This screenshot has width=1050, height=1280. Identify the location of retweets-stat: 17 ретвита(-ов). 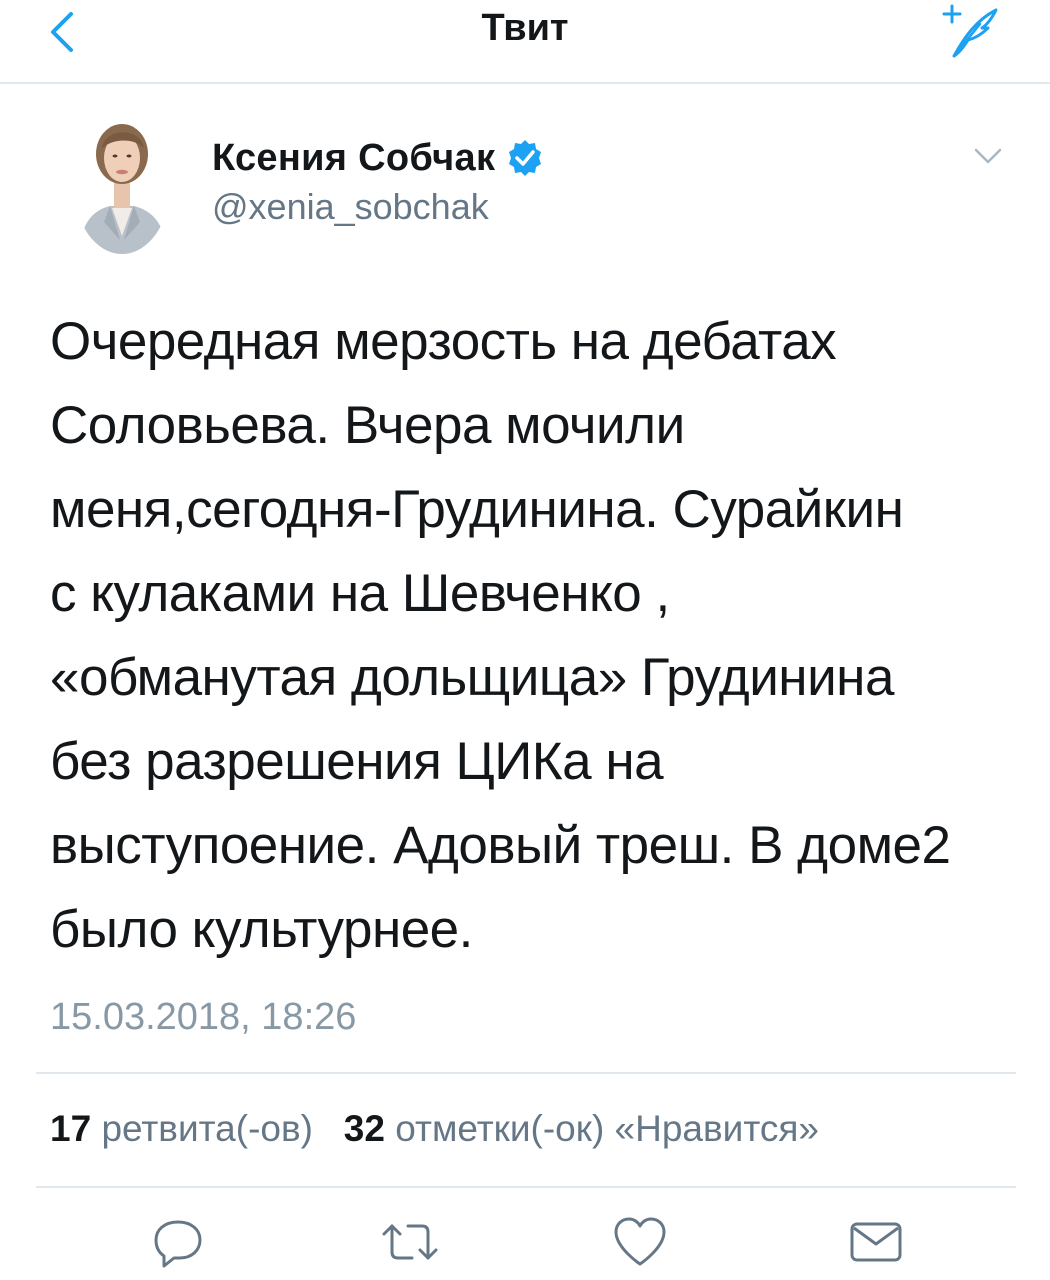
(181, 1128).